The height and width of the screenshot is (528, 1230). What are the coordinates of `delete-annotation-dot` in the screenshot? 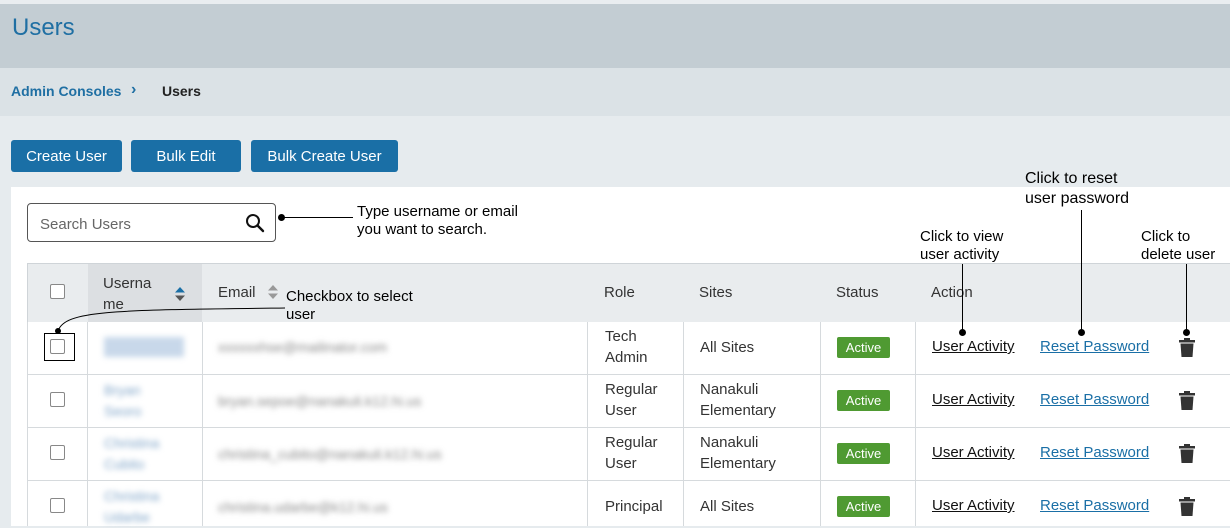 It's located at (1186, 332).